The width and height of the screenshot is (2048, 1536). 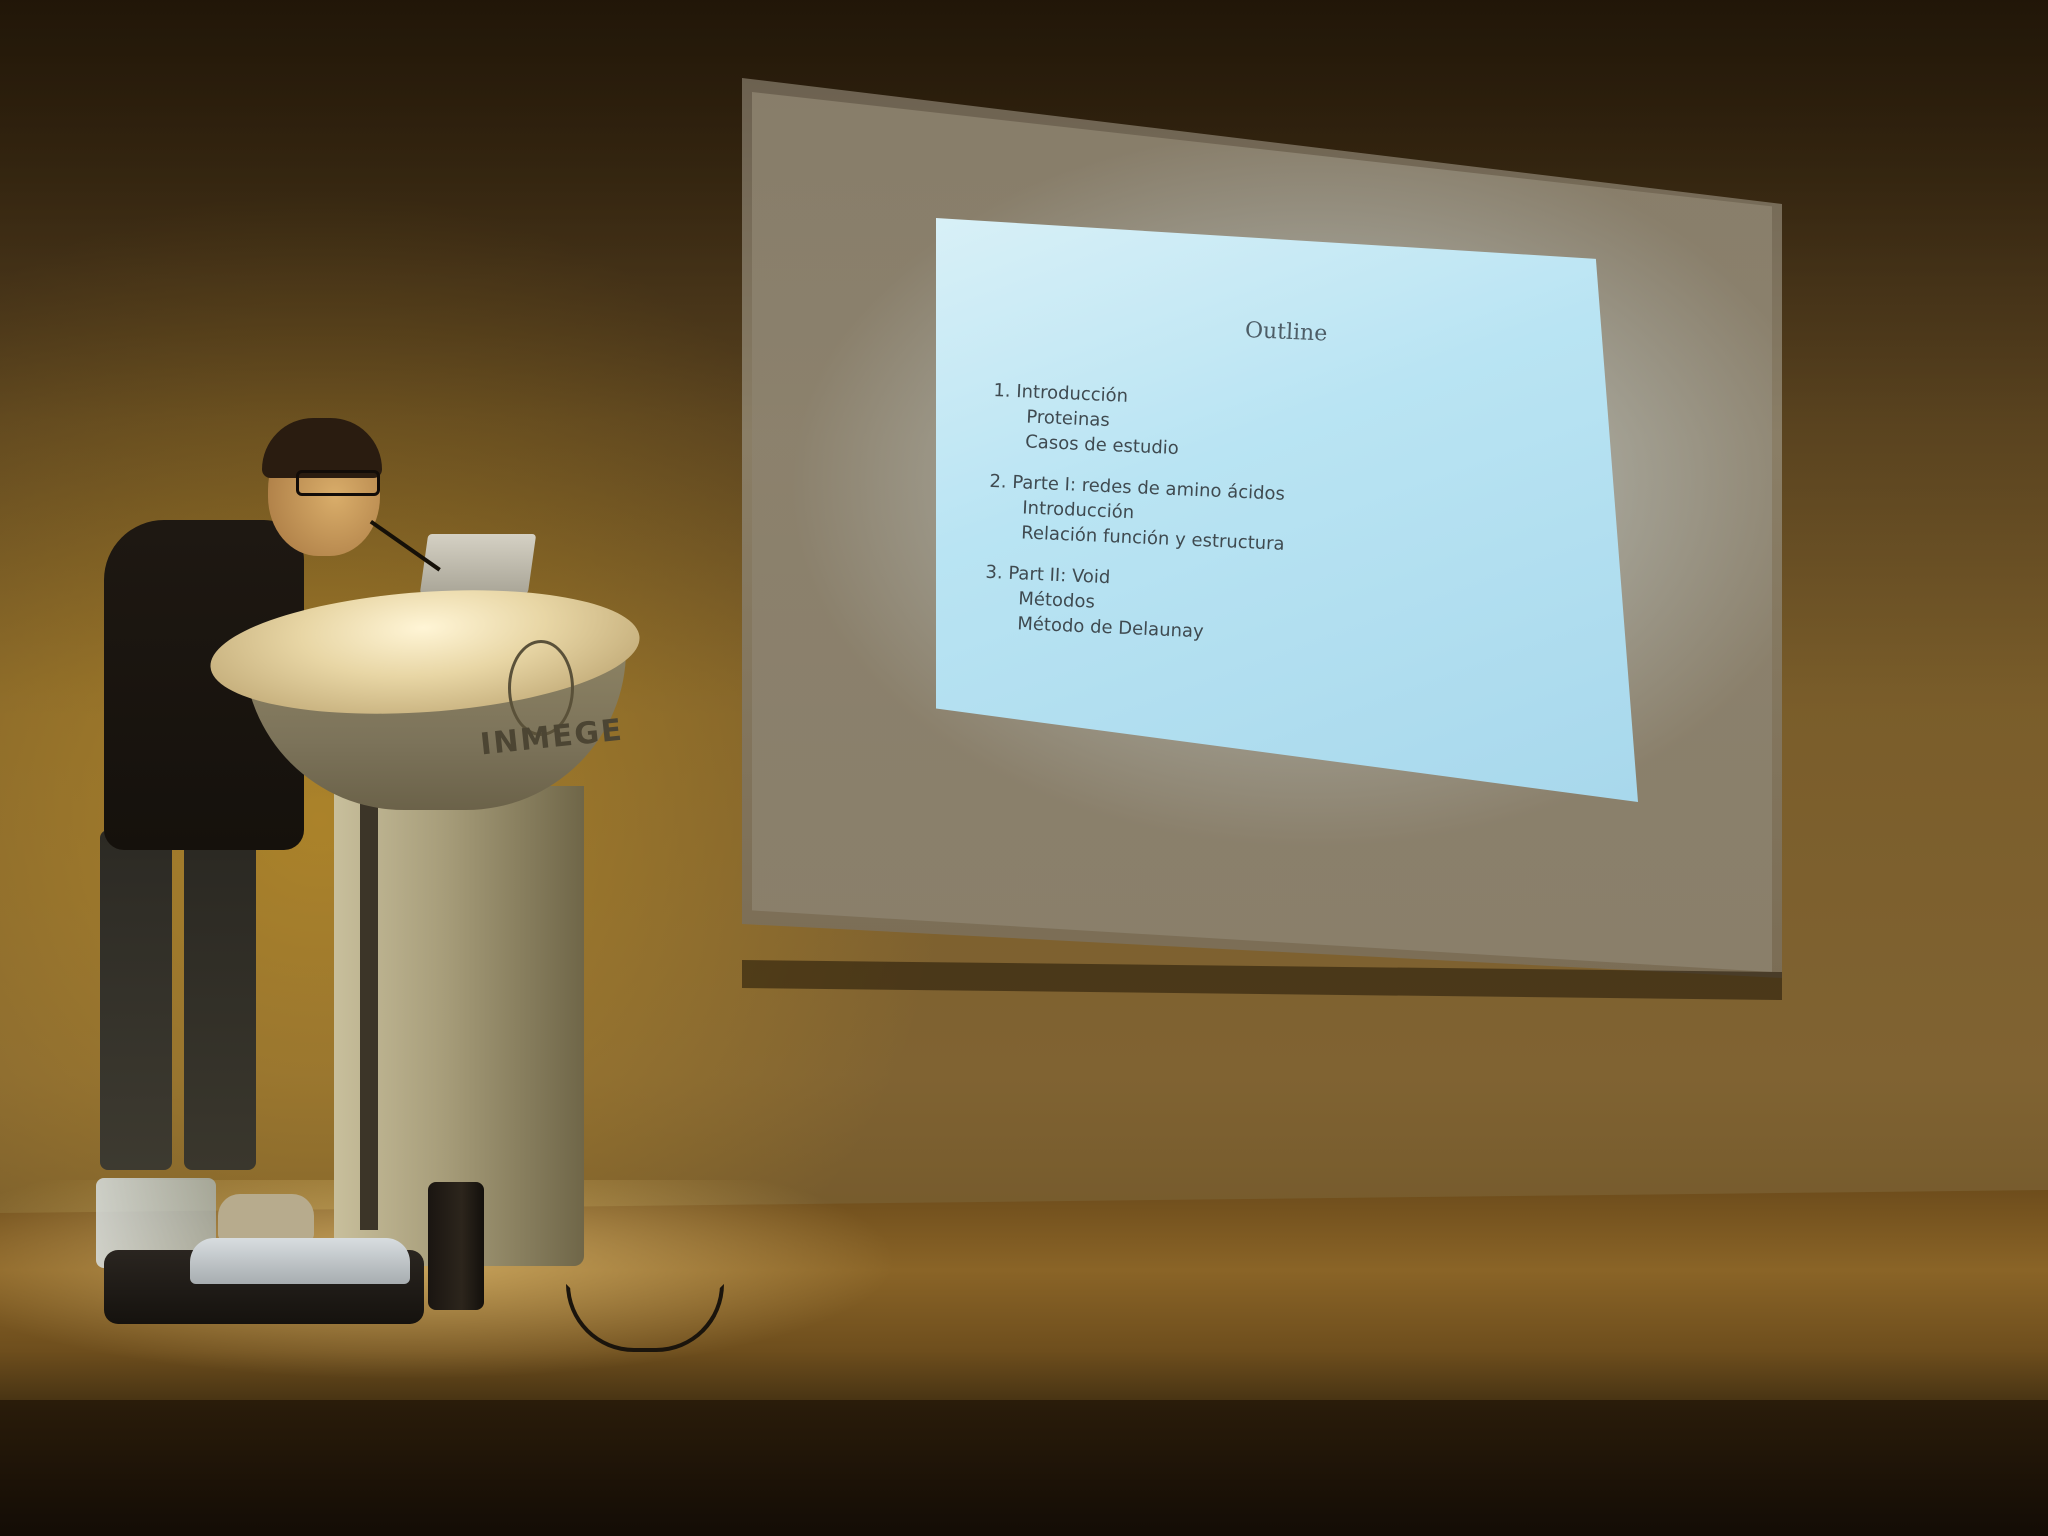 What do you see at coordinates (1024, 1468) in the screenshot?
I see `stage-front-edge` at bounding box center [1024, 1468].